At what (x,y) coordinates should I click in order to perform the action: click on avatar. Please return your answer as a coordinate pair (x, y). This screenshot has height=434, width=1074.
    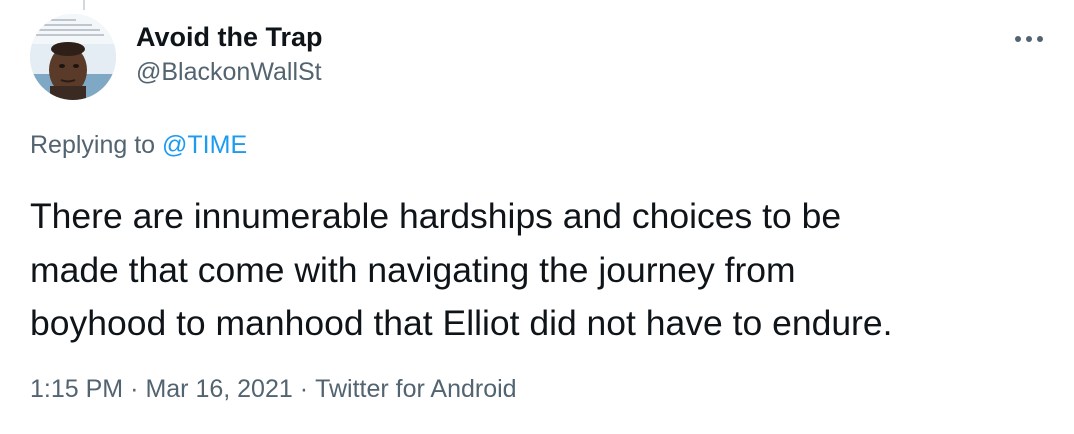
    Looking at the image, I should click on (73, 57).